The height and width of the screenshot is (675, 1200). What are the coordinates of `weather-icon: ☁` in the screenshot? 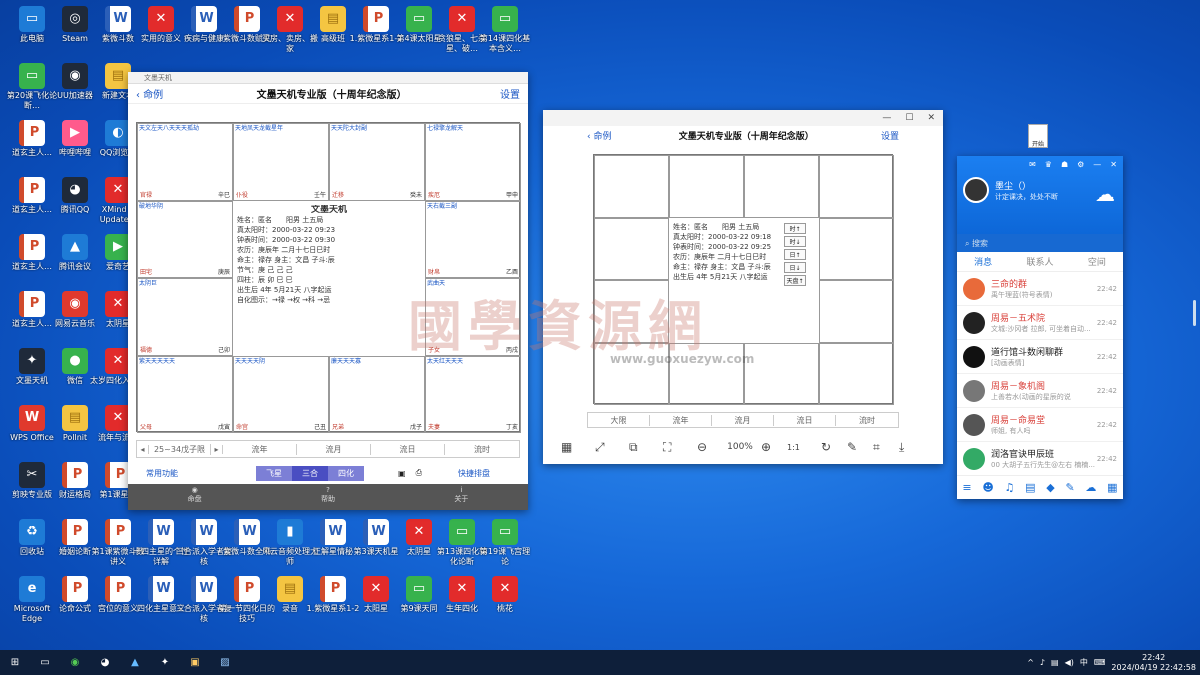 It's located at (1105, 194).